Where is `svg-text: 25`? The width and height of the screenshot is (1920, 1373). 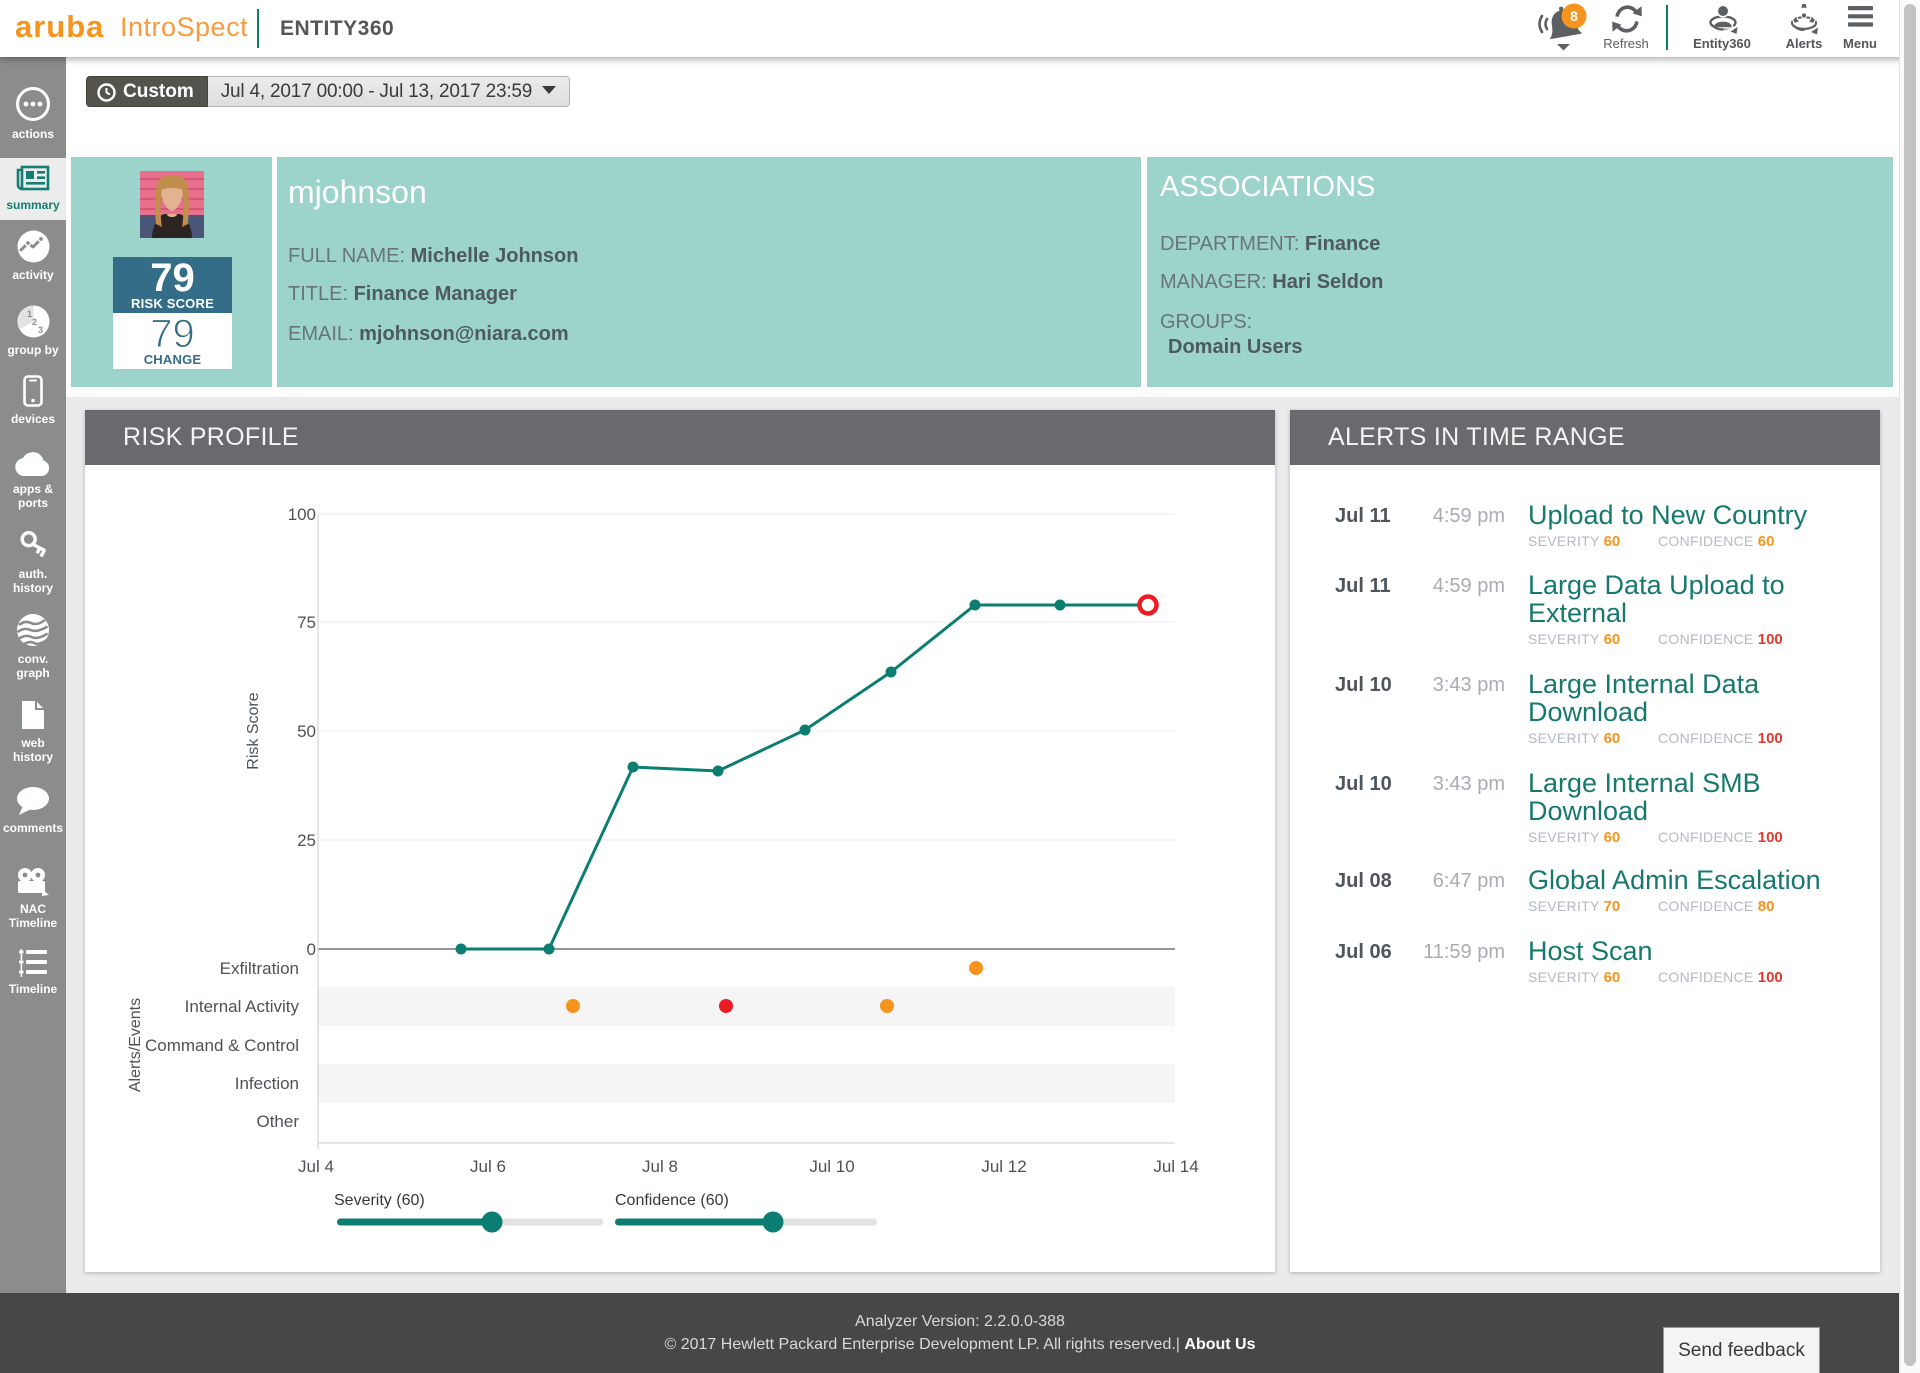
svg-text: 25 is located at coordinates (306, 840).